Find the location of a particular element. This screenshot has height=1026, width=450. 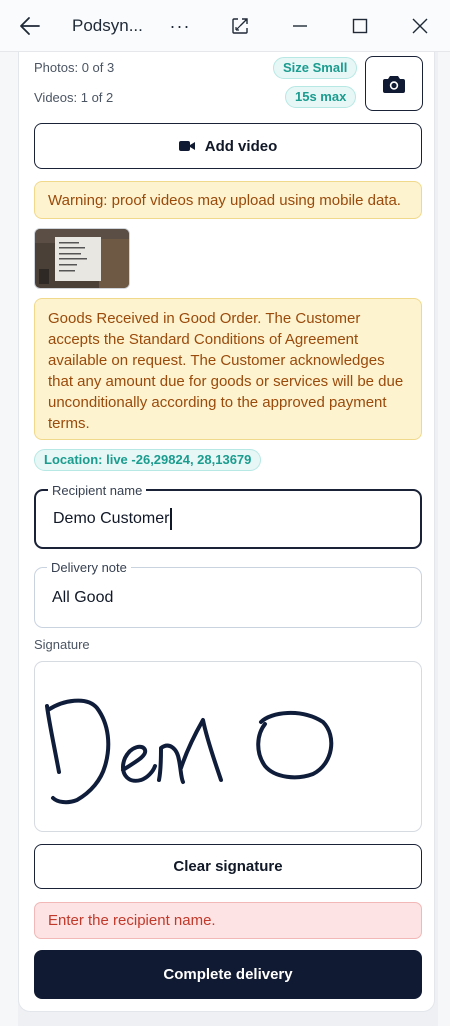

camera-icon is located at coordinates (394, 84).